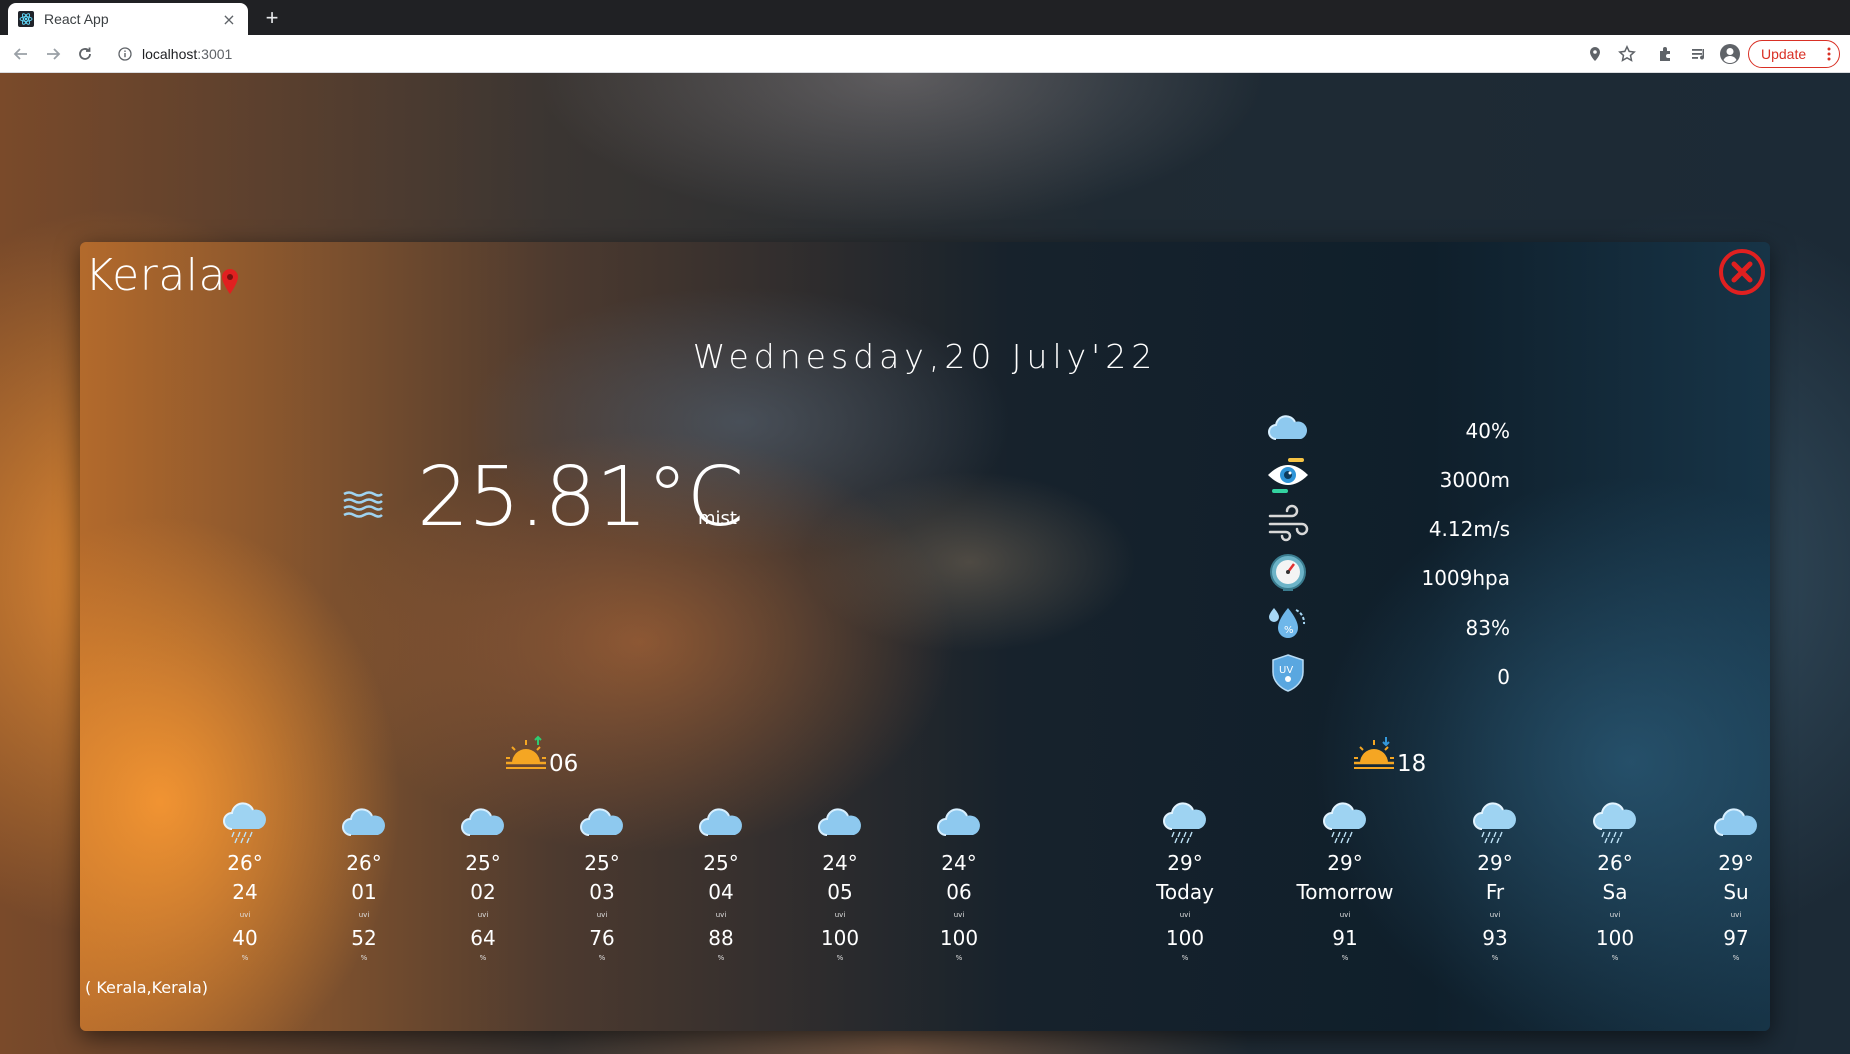  What do you see at coordinates (245, 882) in the screenshot?
I see `hourly-forecast-item: 26° 24 uvi 40%` at bounding box center [245, 882].